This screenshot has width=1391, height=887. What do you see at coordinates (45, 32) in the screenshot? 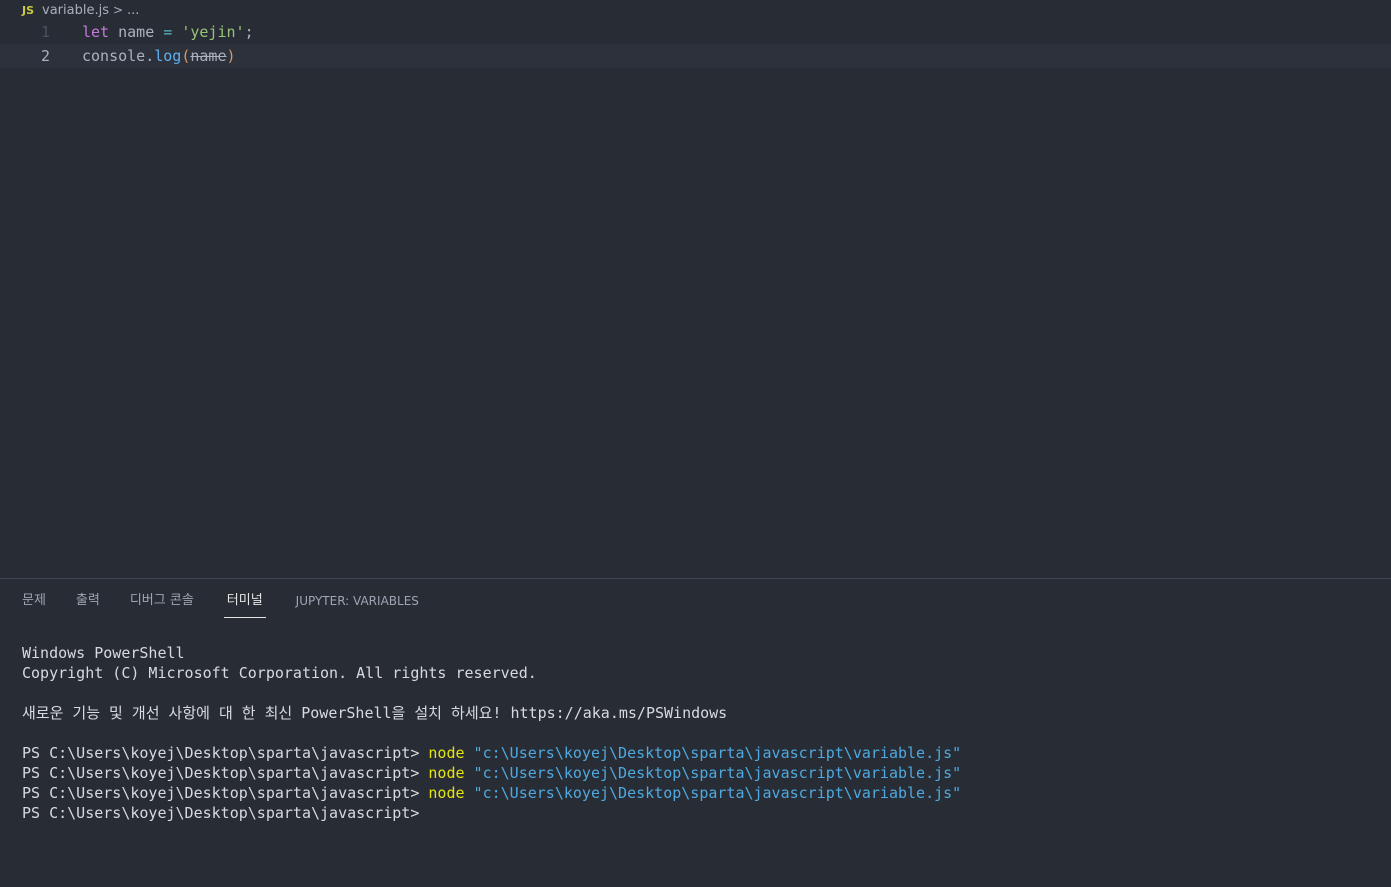
I see `line-number: 1` at bounding box center [45, 32].